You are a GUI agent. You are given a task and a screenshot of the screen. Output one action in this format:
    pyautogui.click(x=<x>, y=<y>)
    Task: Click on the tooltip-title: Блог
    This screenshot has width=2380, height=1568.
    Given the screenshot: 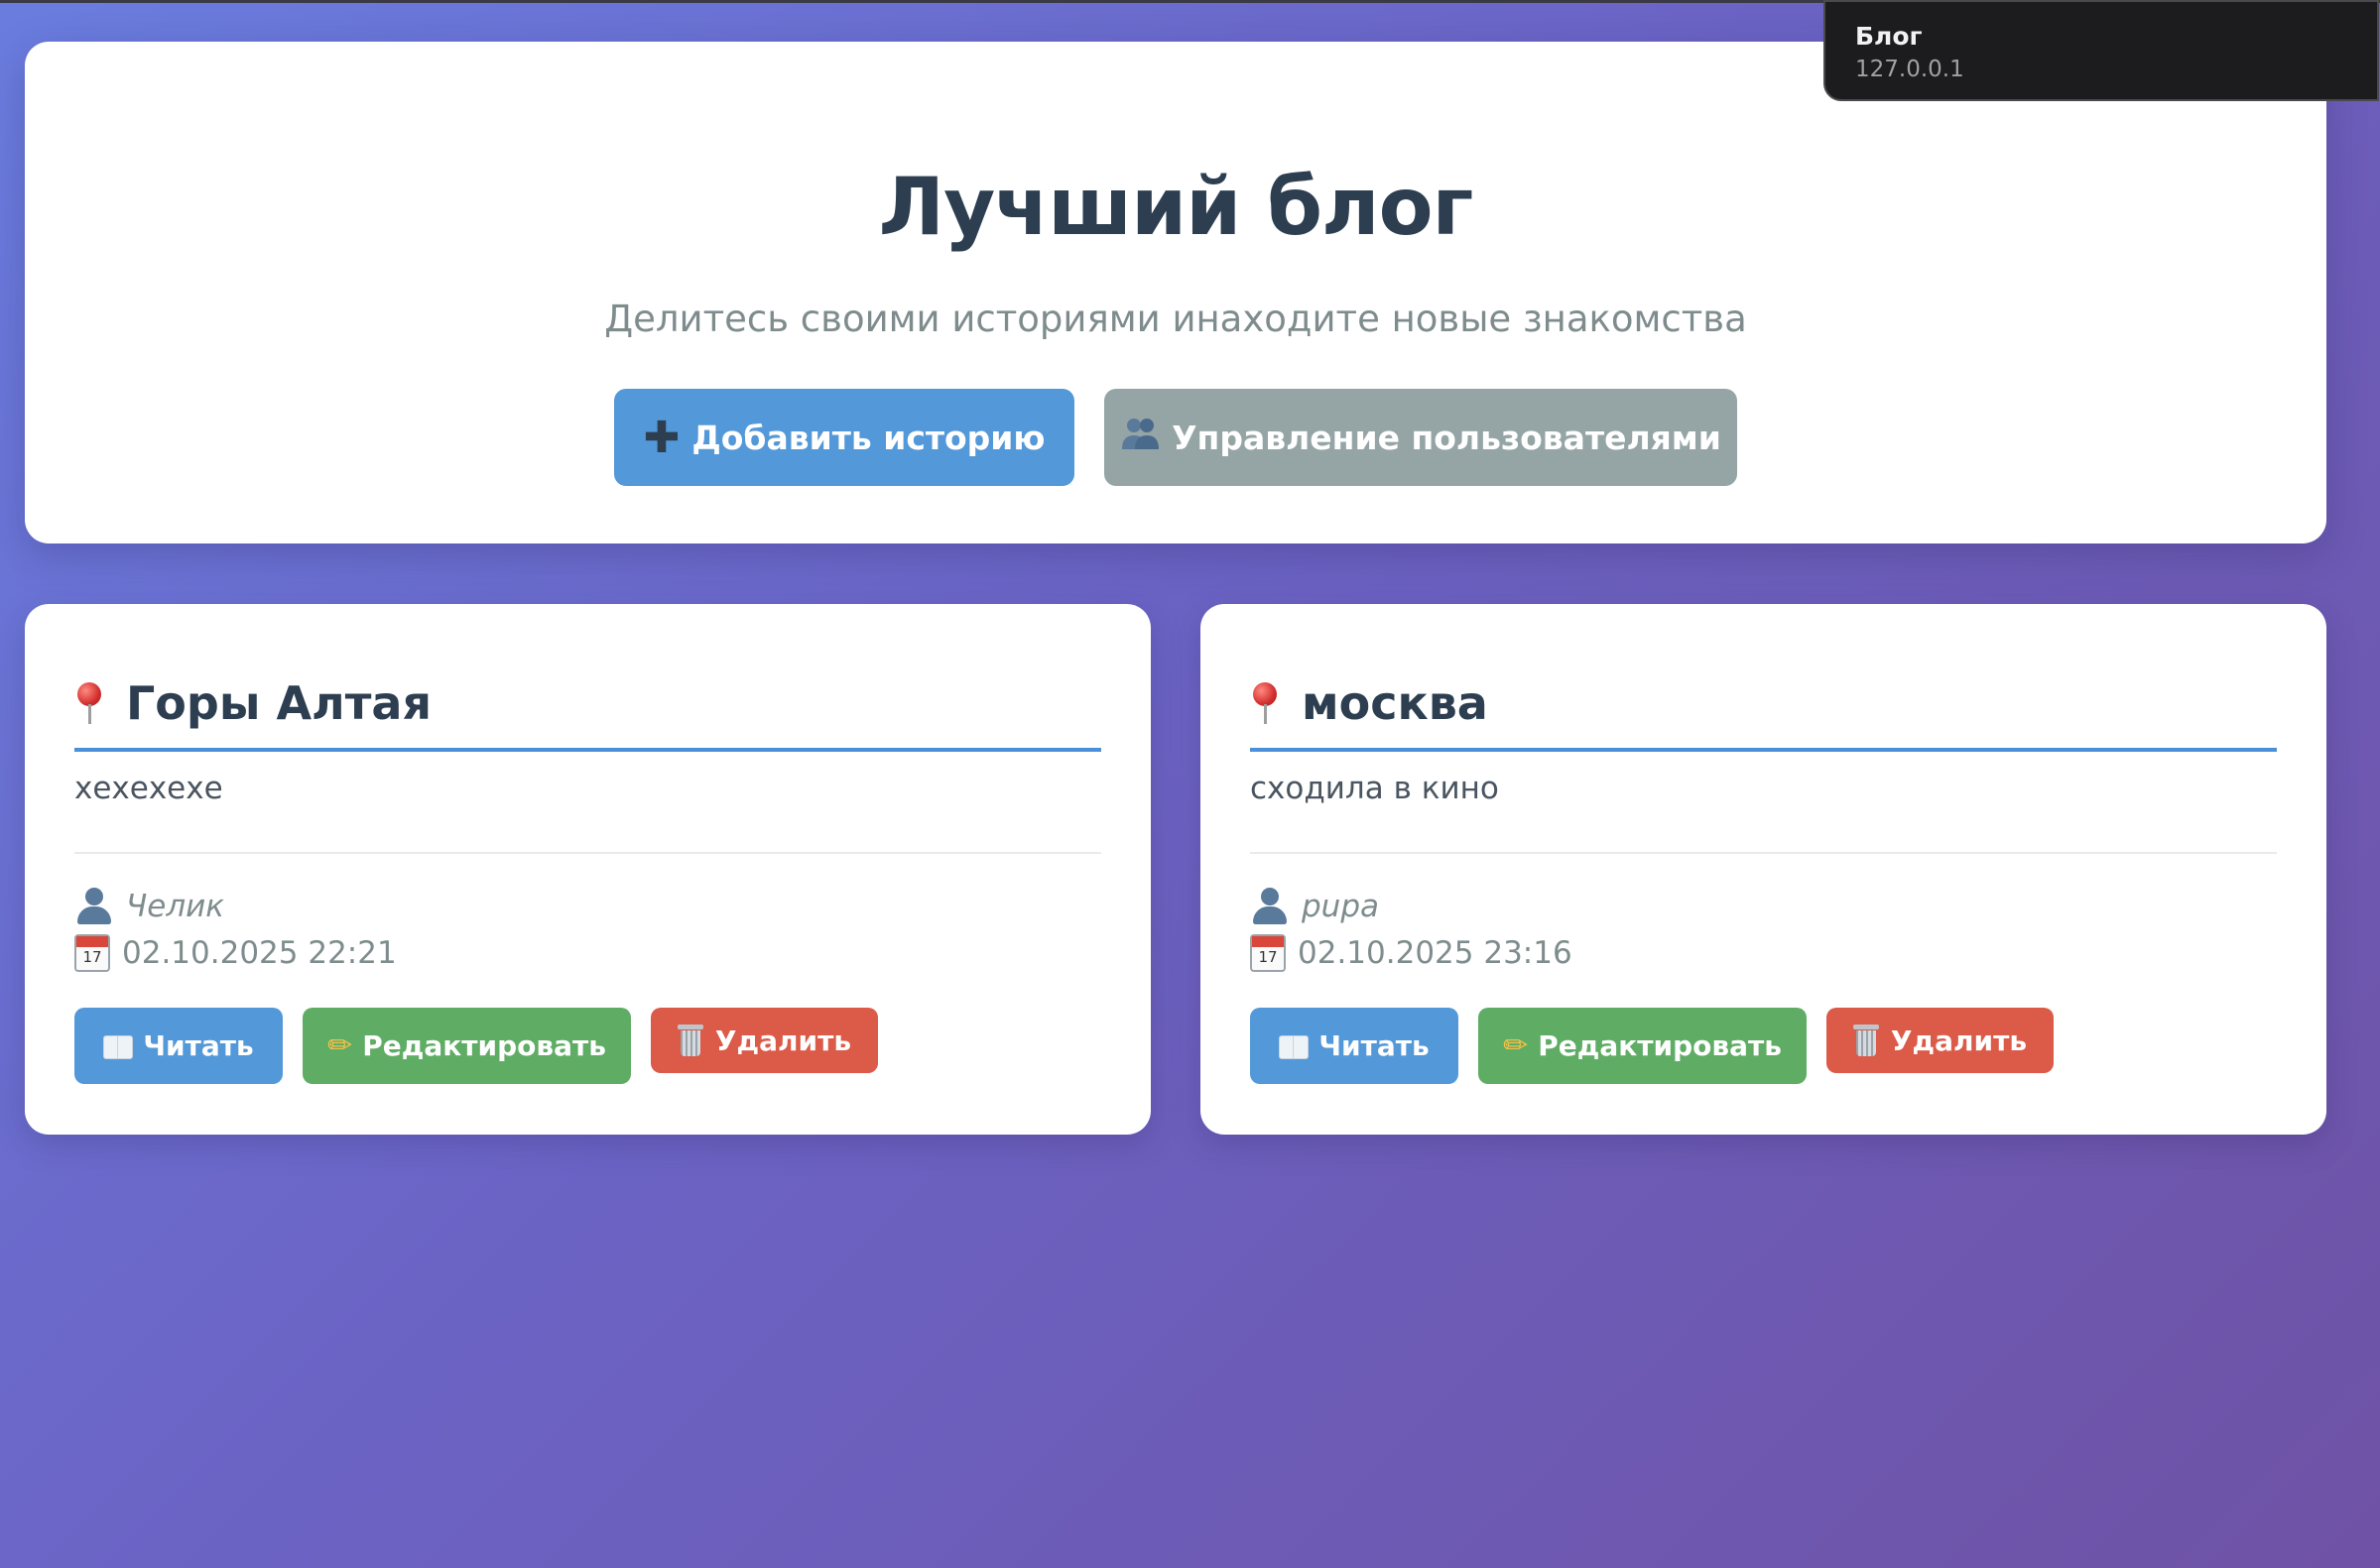 What is the action you would take?
    pyautogui.click(x=1889, y=36)
    